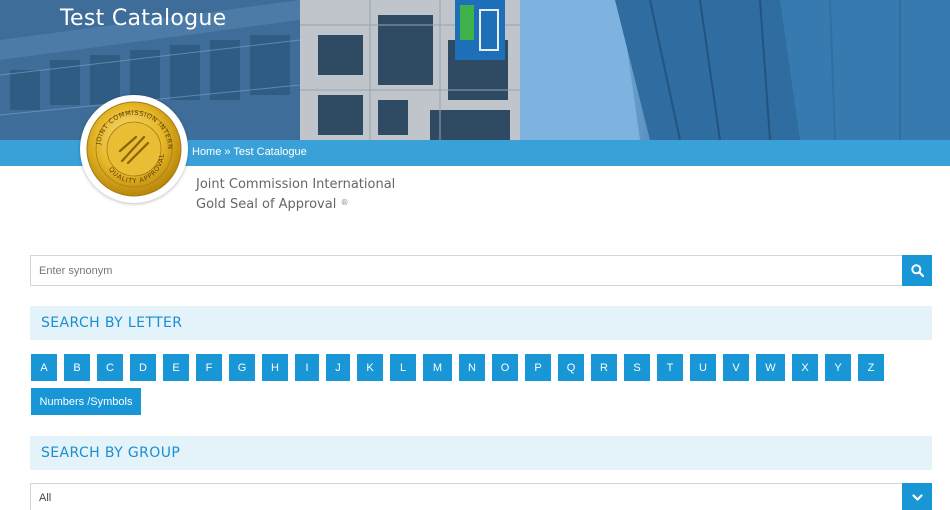 Image resolution: width=950 pixels, height=510 pixels. I want to click on letter-button-c: C, so click(110, 367).